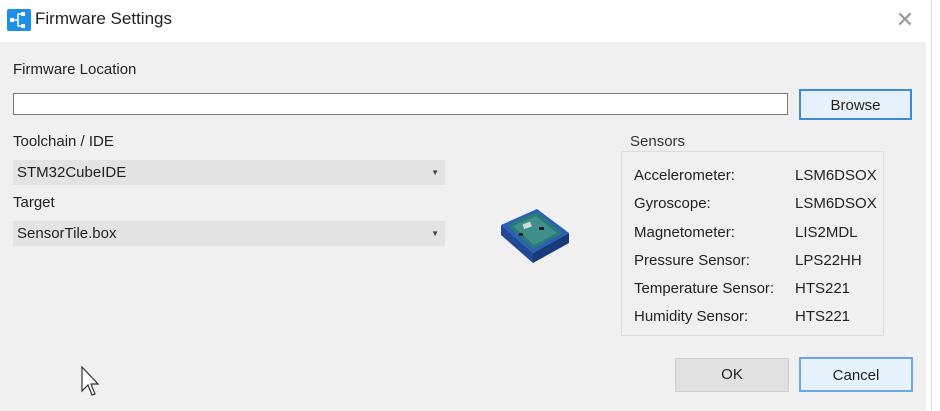  Describe the element at coordinates (229, 172) in the screenshot. I see `toolchain-select: STM32CubeIDE ▼` at that location.